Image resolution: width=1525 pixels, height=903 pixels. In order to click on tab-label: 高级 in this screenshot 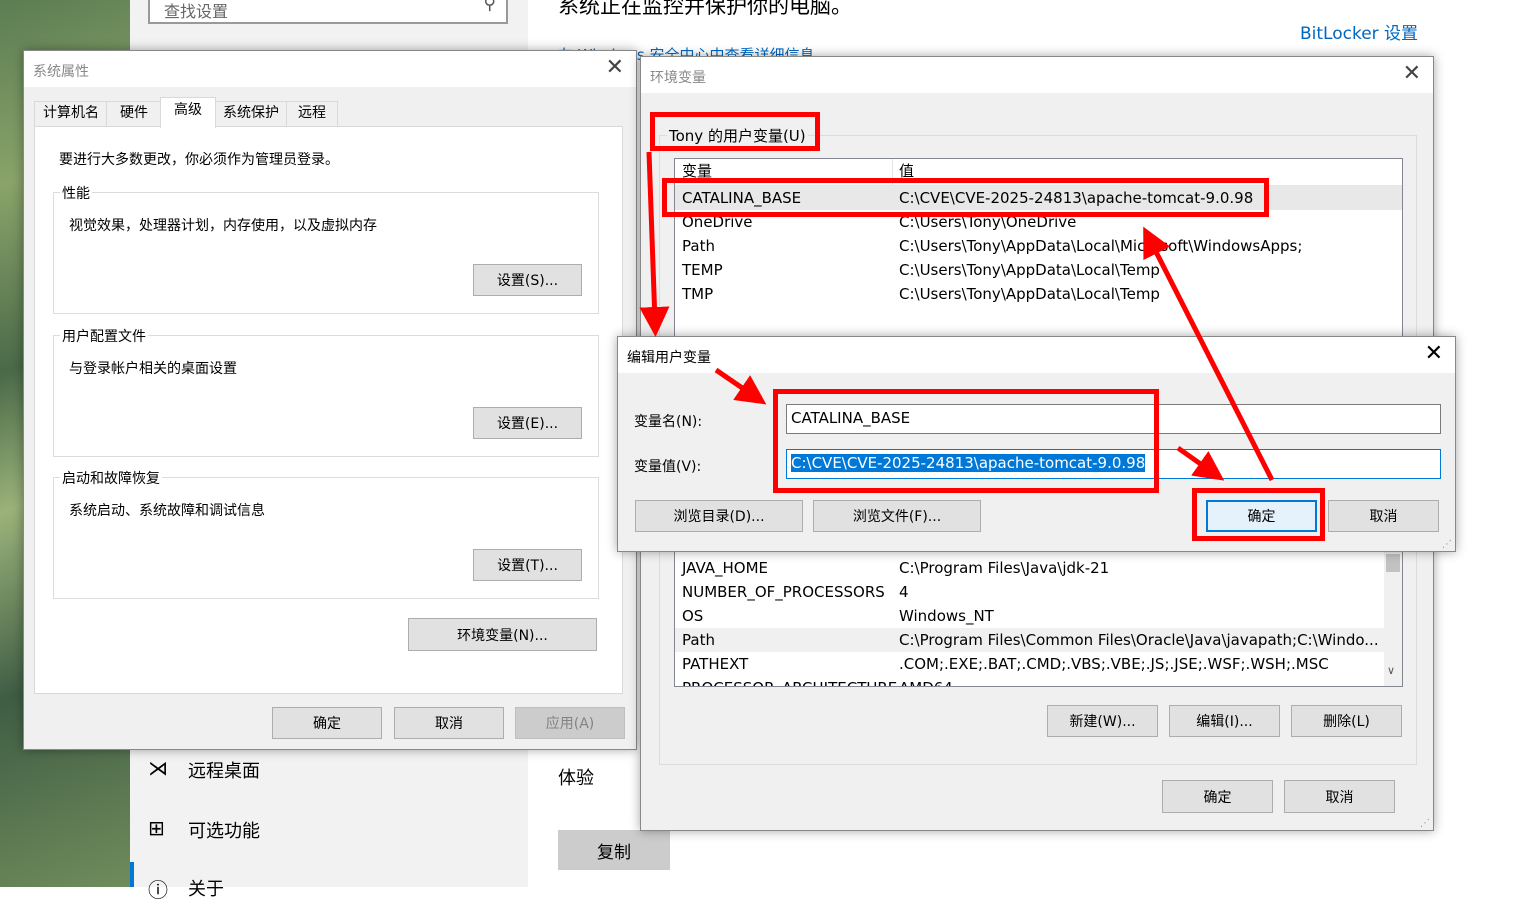, I will do `click(188, 110)`.